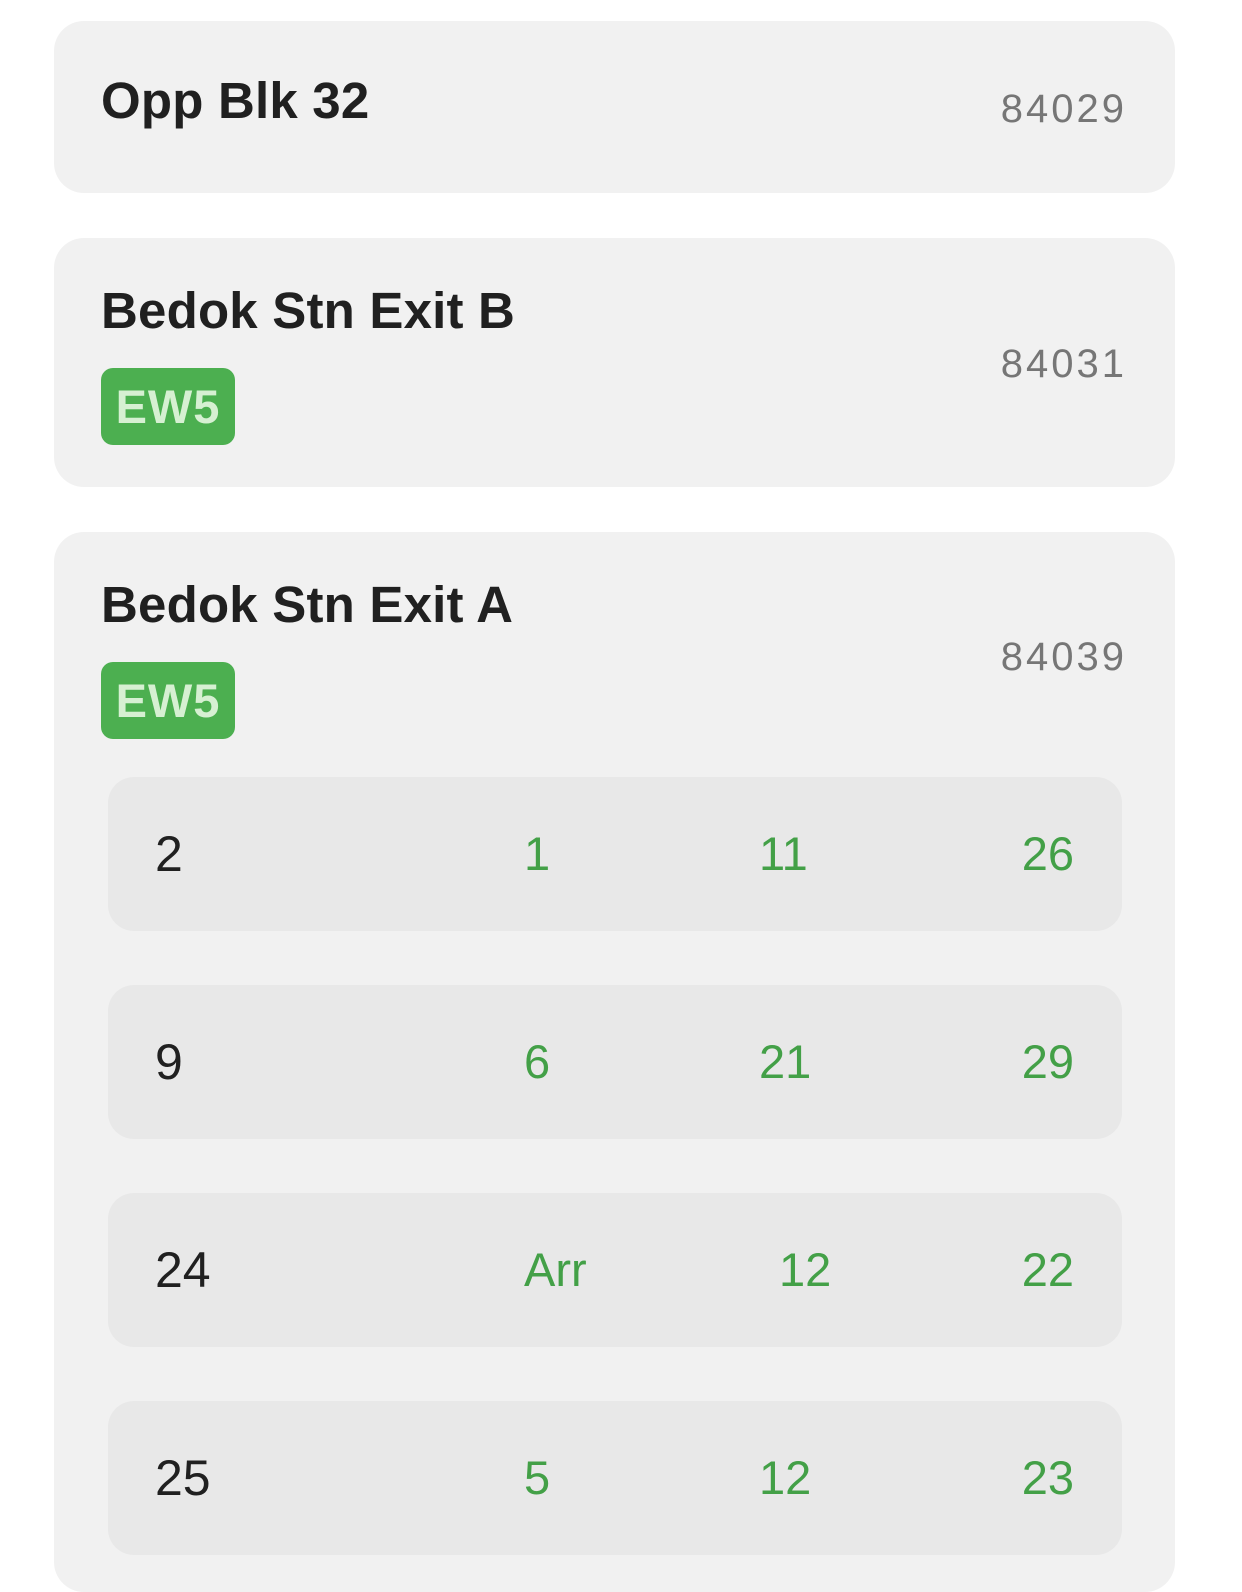 Image resolution: width=1242 pixels, height=1592 pixels. What do you see at coordinates (169, 1062) in the screenshot?
I see `bus-service-number: 9` at bounding box center [169, 1062].